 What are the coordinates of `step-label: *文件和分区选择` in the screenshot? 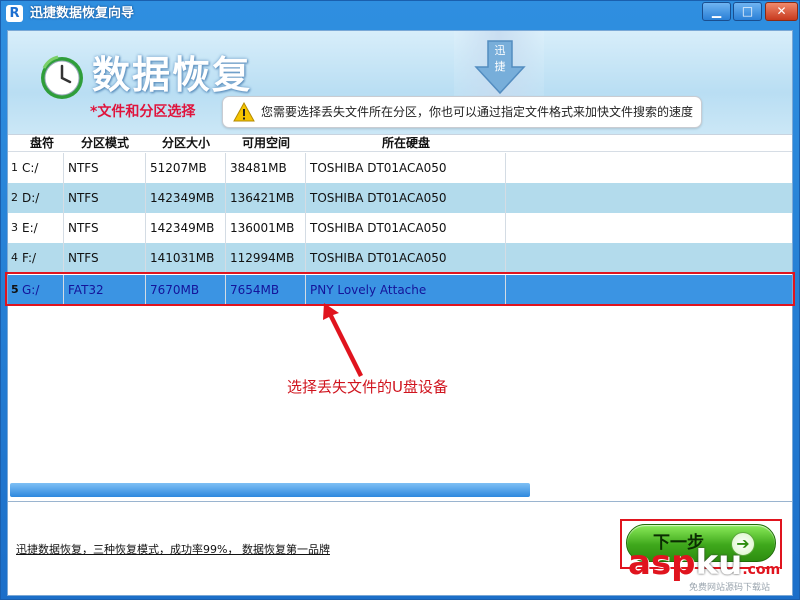 It's located at (143, 112).